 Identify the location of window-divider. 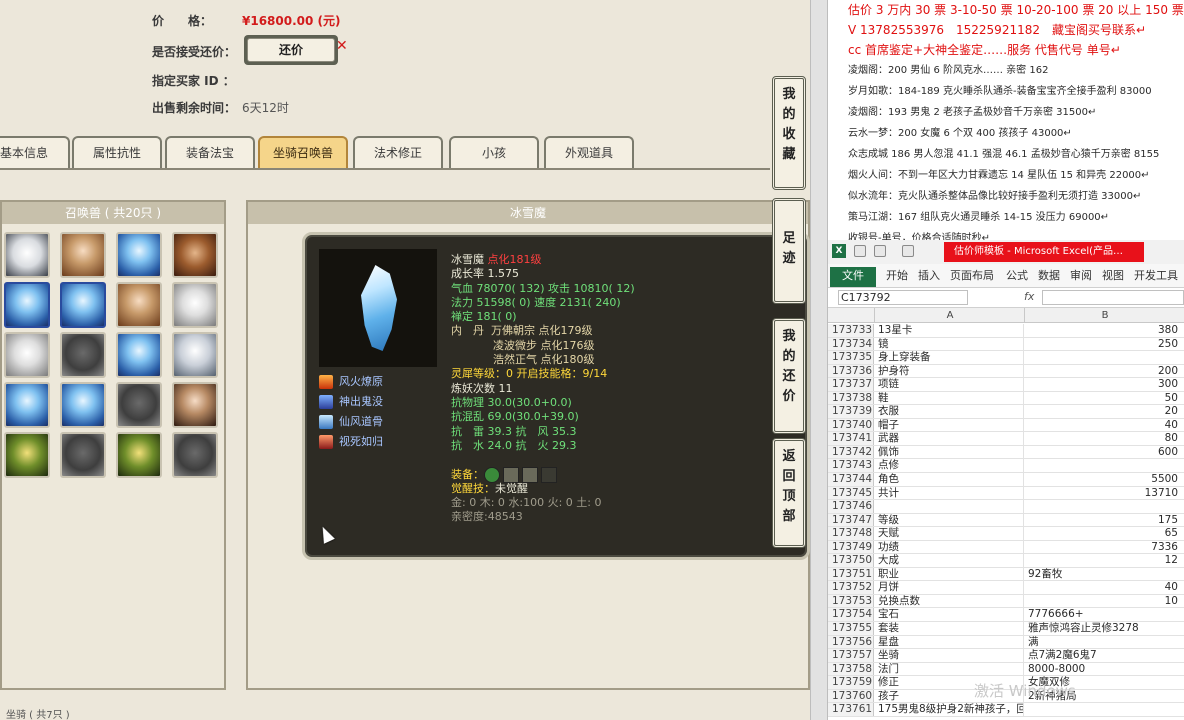
(819, 360).